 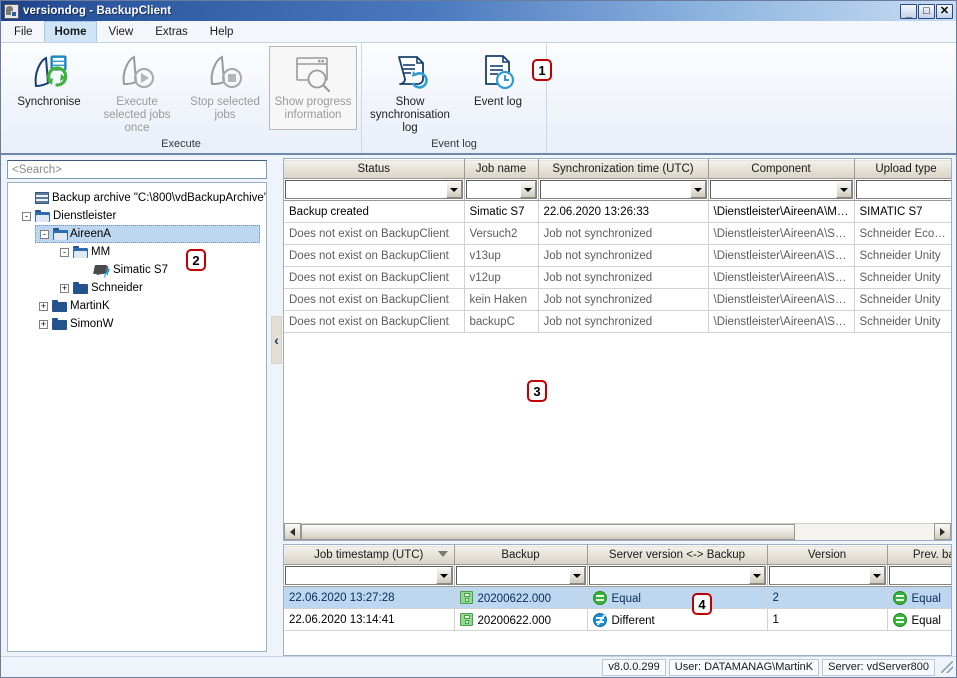 I want to click on tree-item-schneider: + Schneider, so click(x=140, y=288).